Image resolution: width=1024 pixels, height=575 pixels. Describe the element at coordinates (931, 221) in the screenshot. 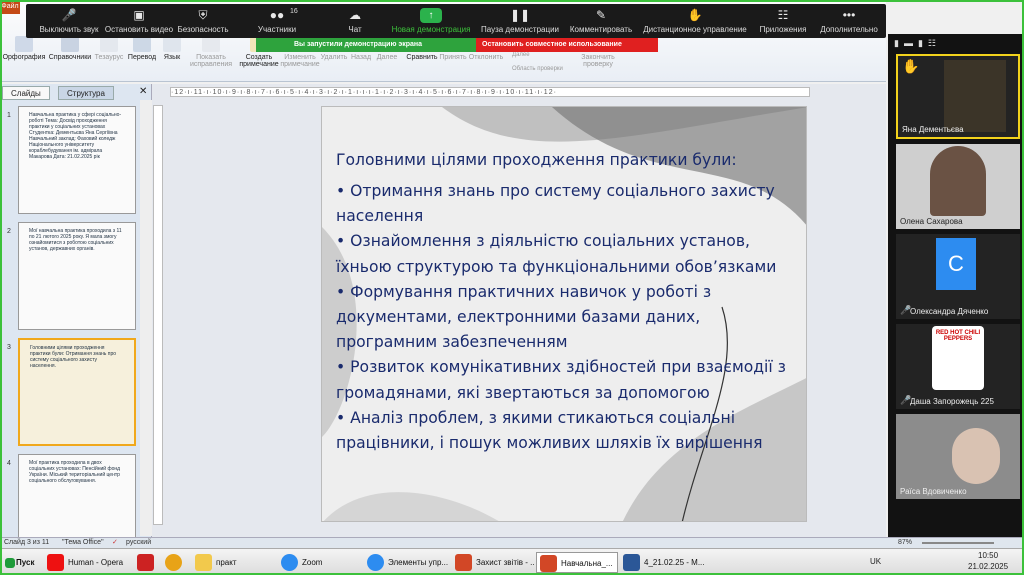

I see `participant-name: Олена Сахарова` at that location.